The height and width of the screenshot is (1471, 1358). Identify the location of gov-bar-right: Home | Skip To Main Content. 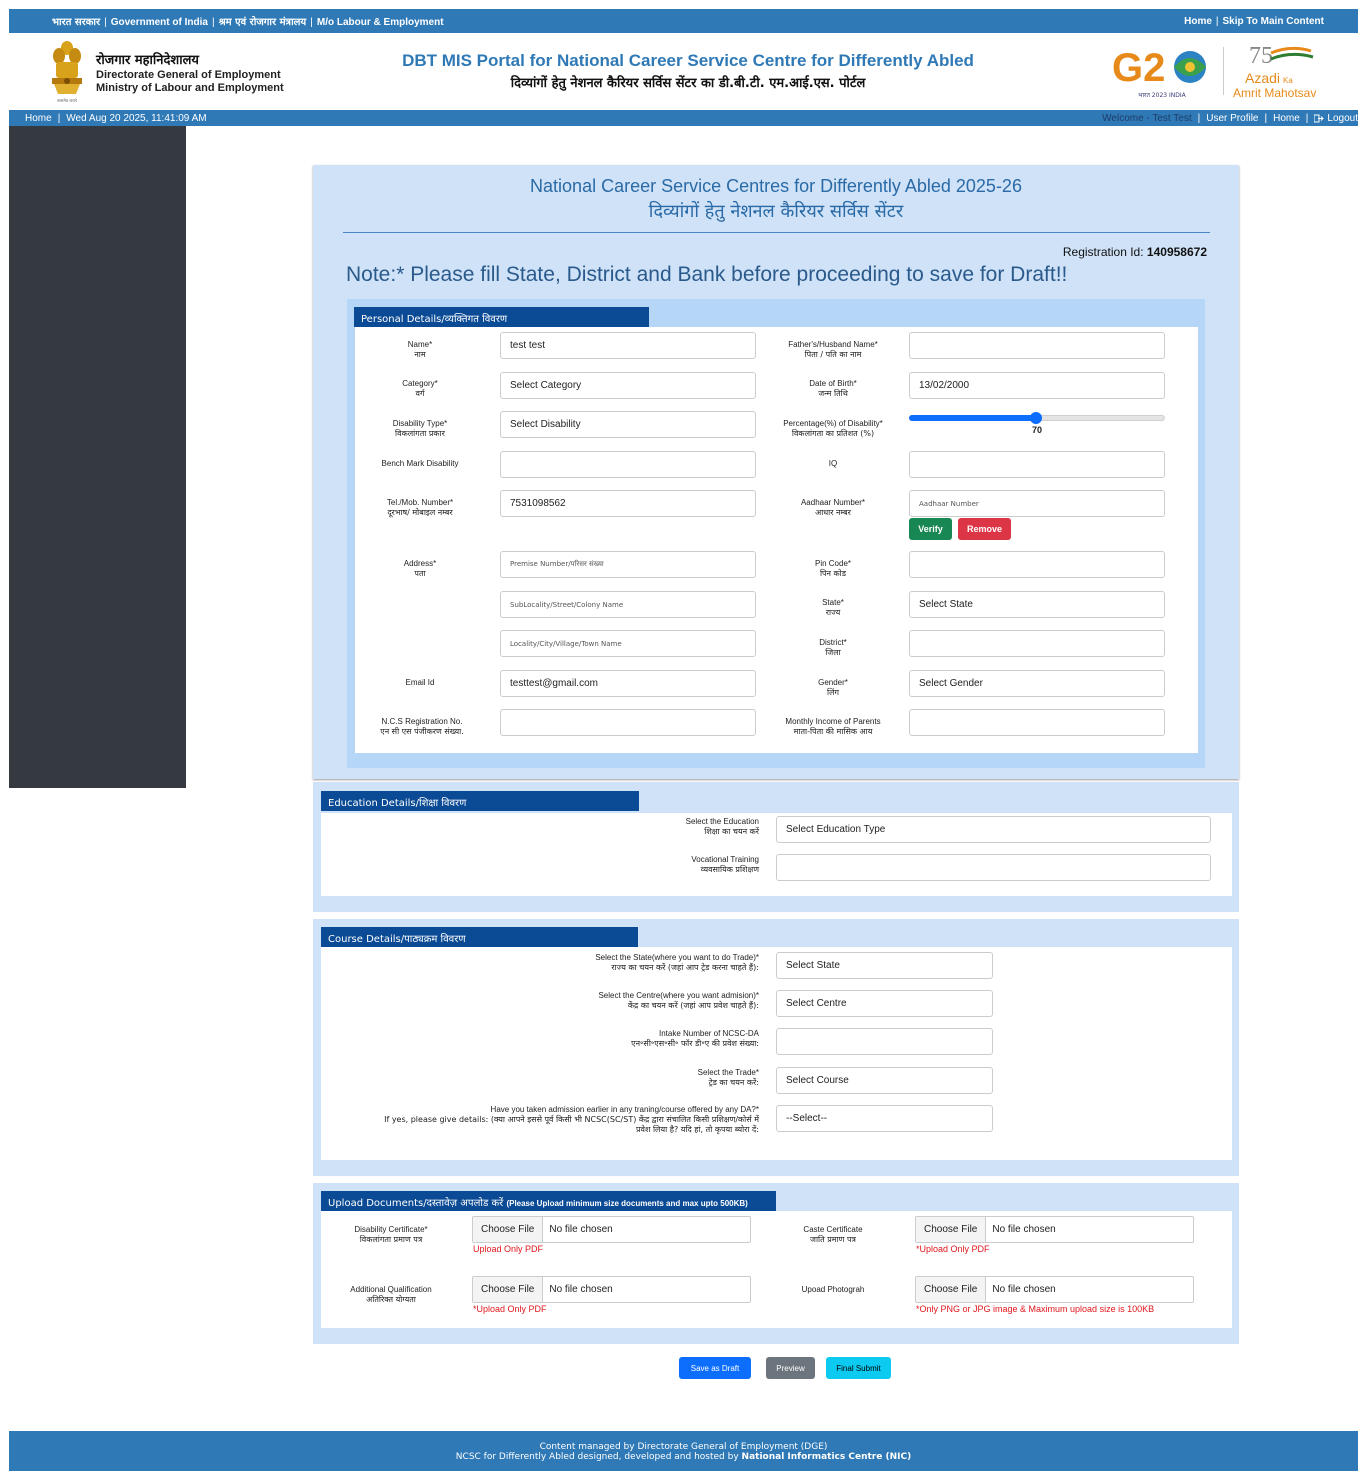
(1254, 21).